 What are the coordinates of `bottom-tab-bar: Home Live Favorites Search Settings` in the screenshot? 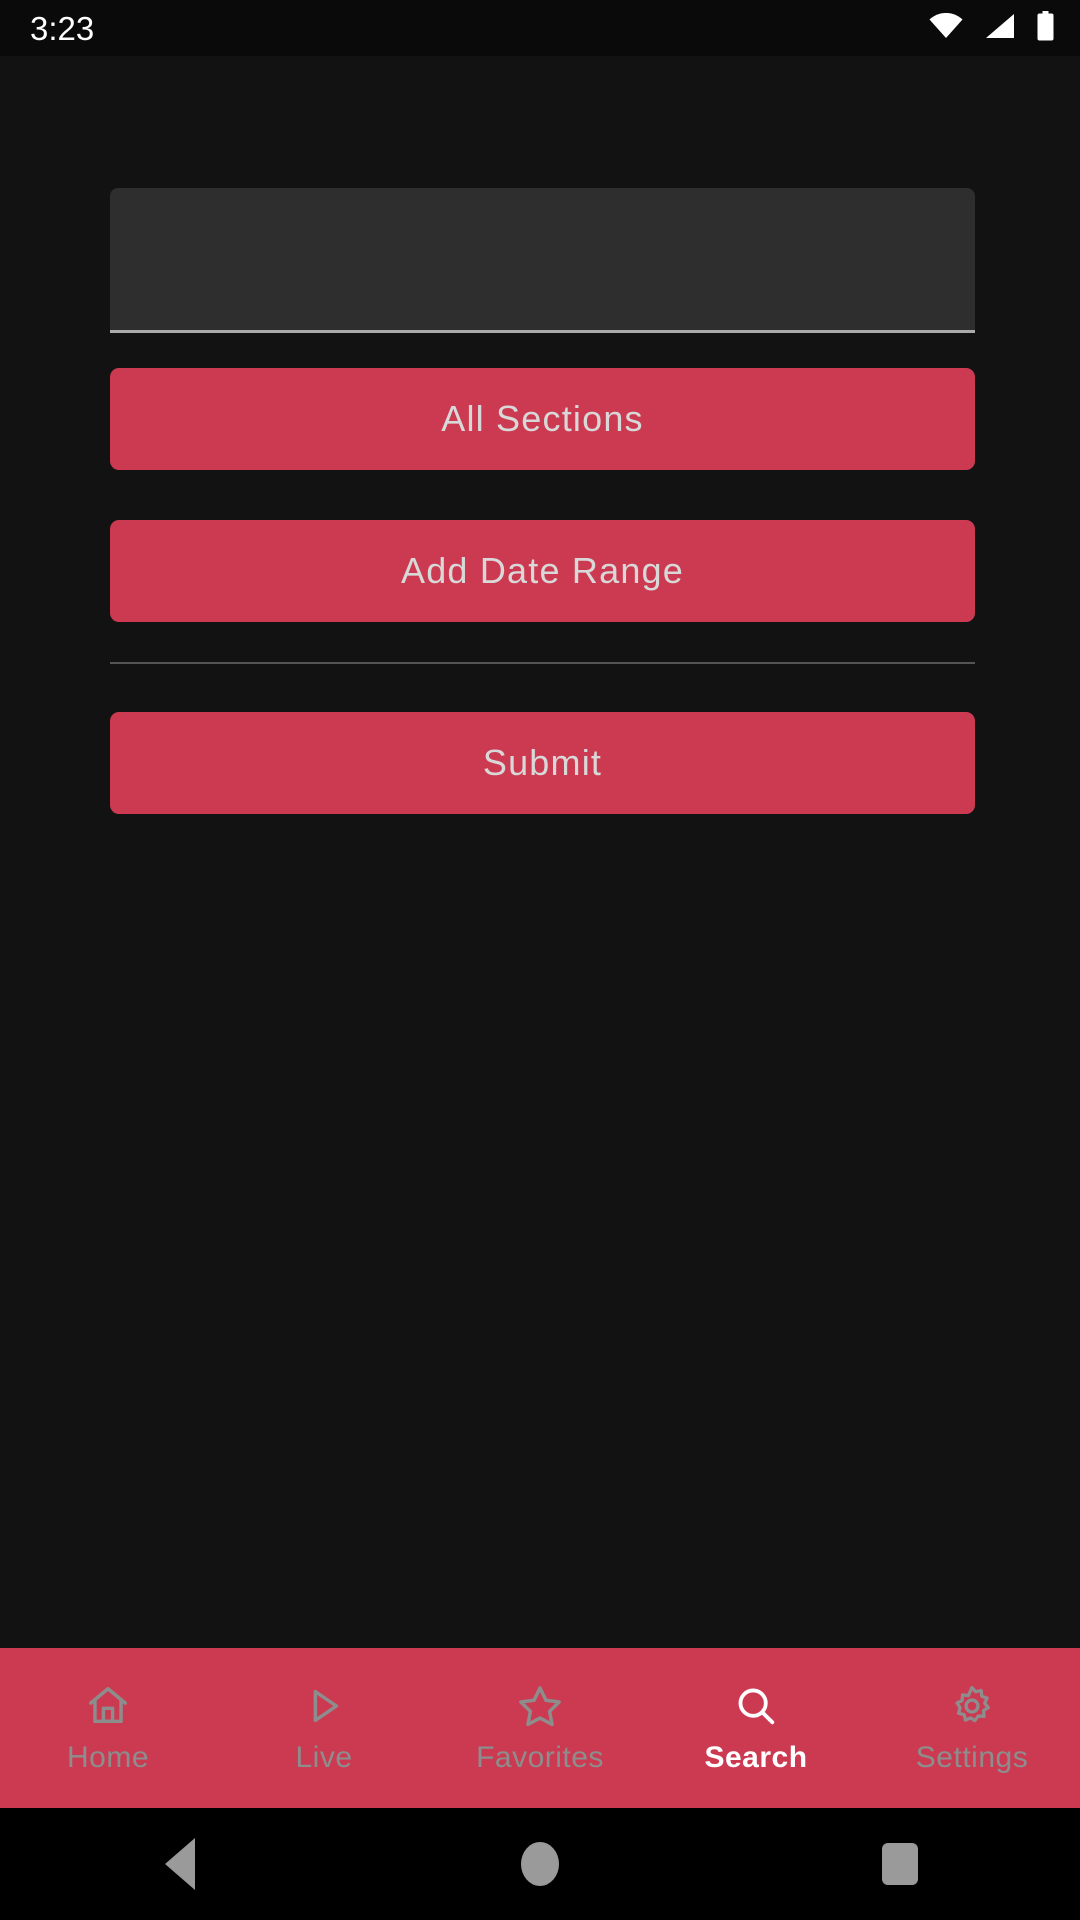 It's located at (540, 1728).